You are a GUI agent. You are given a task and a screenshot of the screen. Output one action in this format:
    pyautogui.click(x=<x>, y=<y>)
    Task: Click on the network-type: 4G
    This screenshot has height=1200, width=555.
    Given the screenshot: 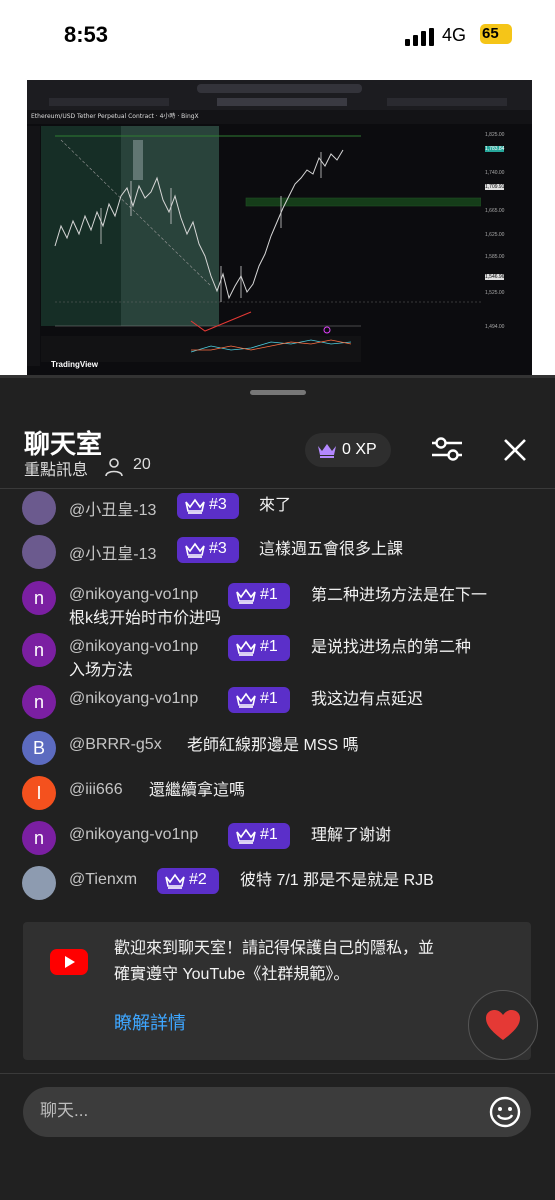 What is the action you would take?
    pyautogui.click(x=454, y=35)
    